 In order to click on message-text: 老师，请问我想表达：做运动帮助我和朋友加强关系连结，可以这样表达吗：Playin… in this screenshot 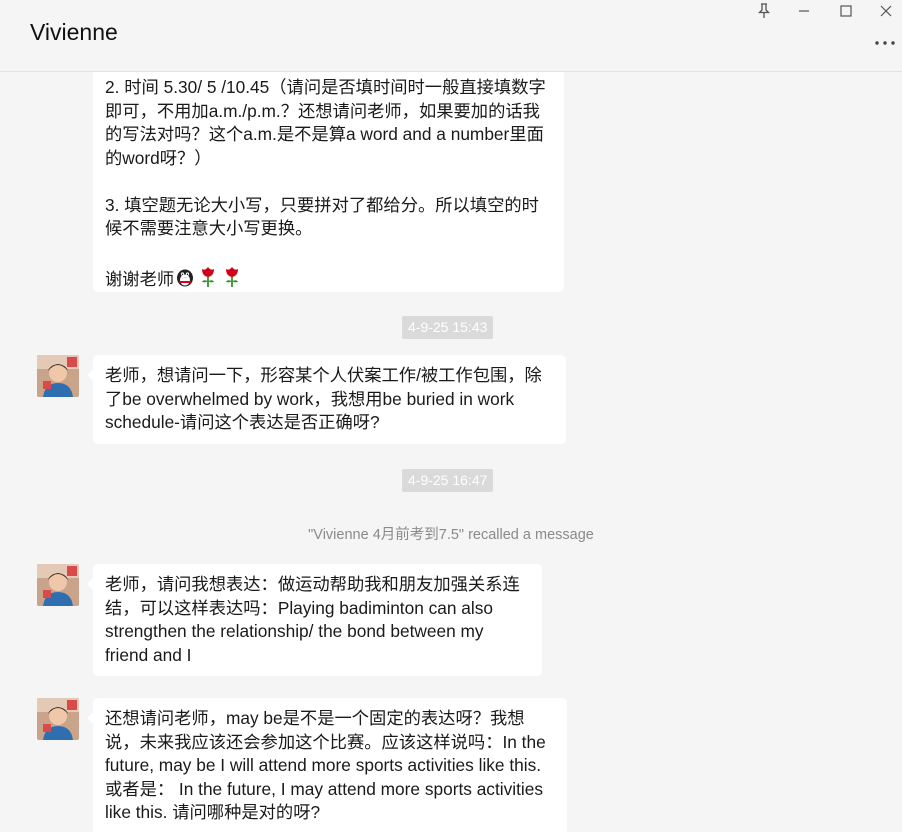, I will do `click(312, 619)`.